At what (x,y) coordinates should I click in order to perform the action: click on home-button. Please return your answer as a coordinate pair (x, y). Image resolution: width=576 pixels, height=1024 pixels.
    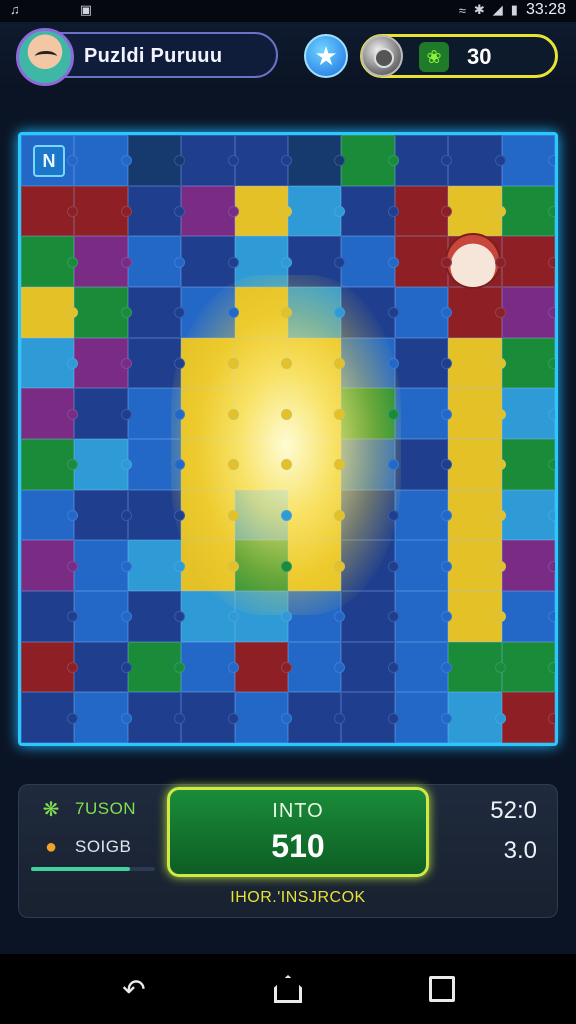
    Looking at the image, I should click on (288, 989).